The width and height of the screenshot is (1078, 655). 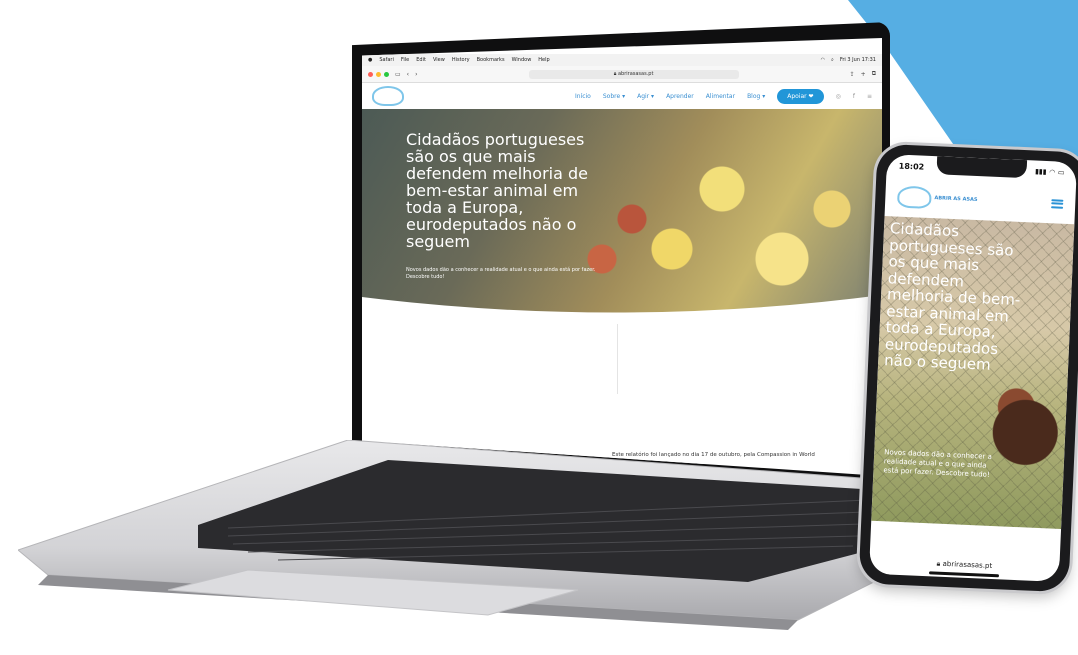 I want to click on back-icon: ‹, so click(x=408, y=74).